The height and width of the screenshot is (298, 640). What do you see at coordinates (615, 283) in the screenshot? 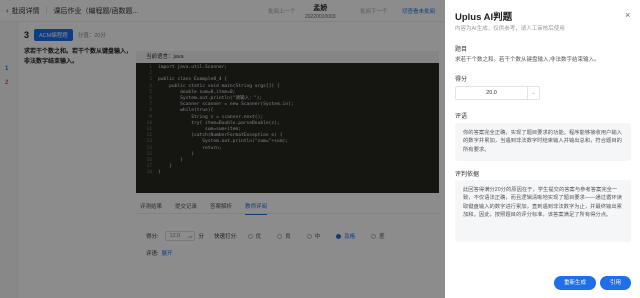
I see `cite-button: 引用` at bounding box center [615, 283].